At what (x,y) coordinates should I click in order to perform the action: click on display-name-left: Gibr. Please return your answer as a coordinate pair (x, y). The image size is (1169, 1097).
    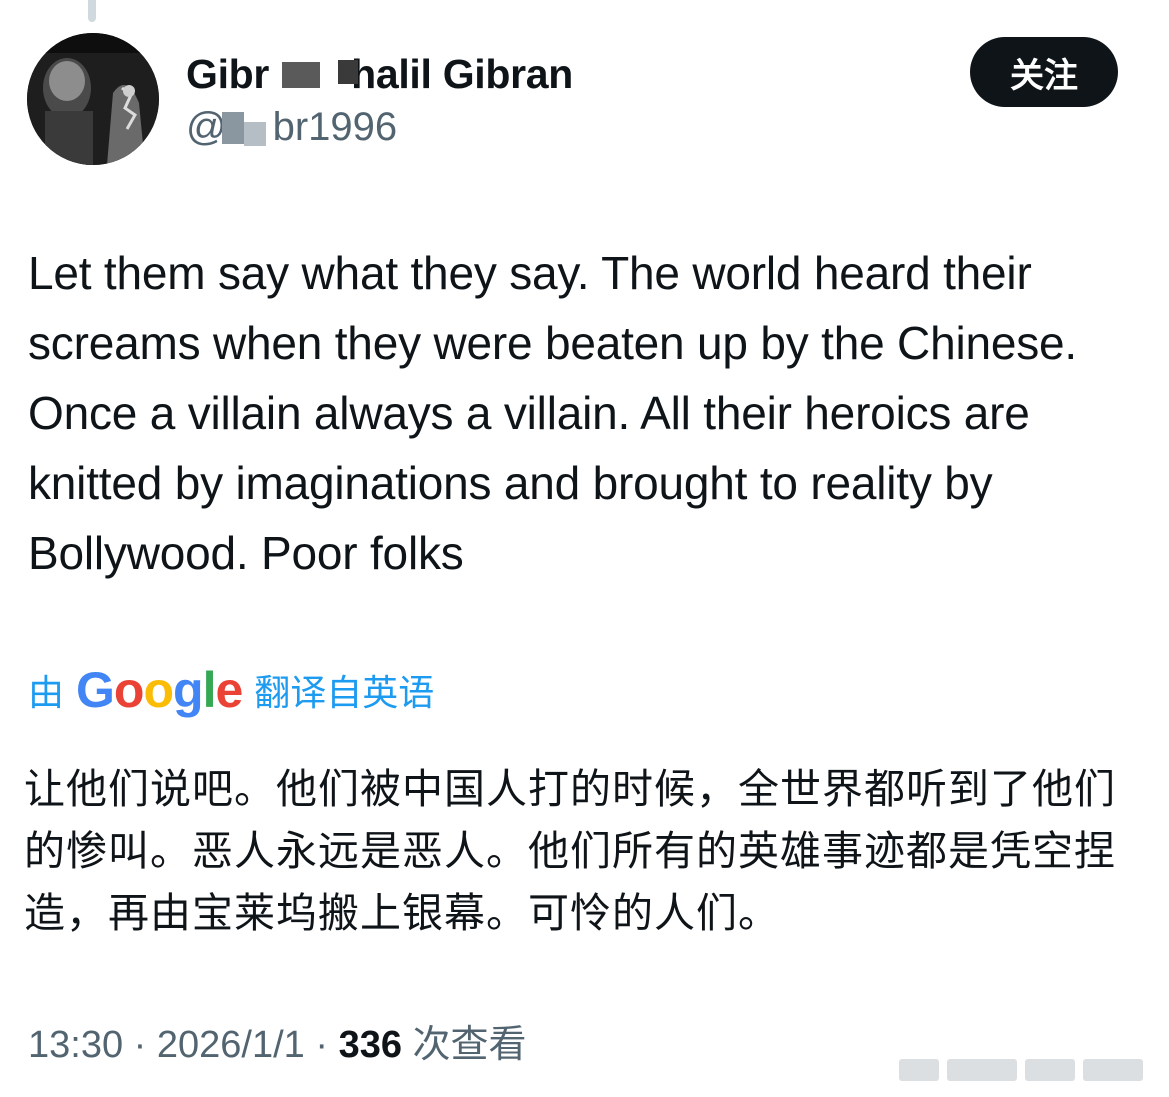
    Looking at the image, I should click on (228, 74).